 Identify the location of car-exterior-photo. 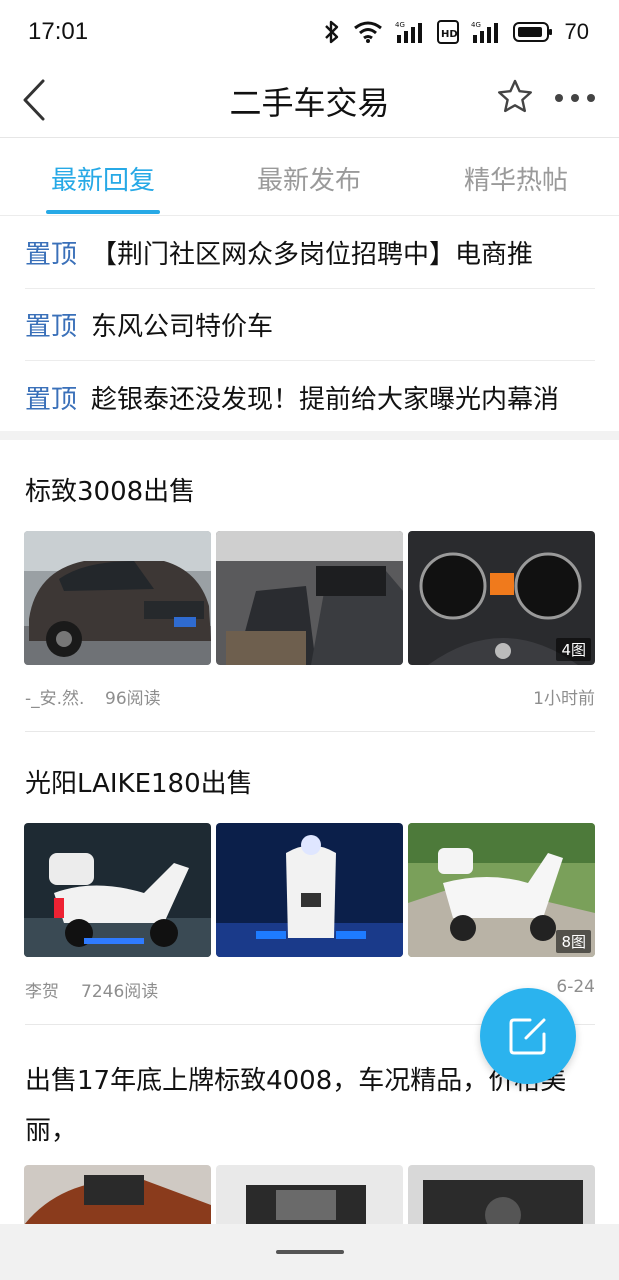
(117, 598).